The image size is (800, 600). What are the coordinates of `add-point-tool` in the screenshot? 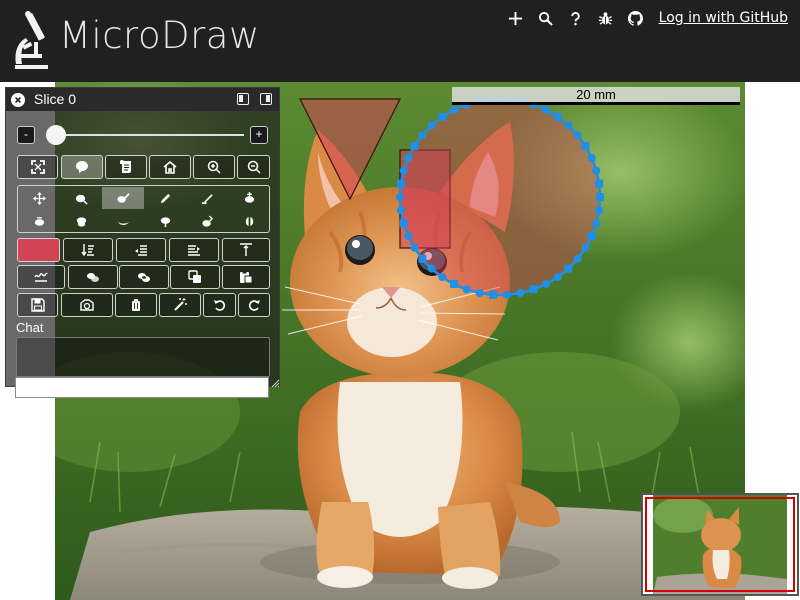 It's located at (249, 198).